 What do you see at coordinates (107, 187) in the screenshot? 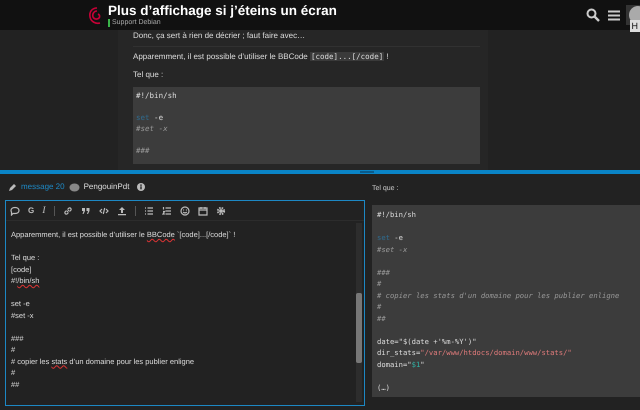
I see `username: PengouinPdt` at bounding box center [107, 187].